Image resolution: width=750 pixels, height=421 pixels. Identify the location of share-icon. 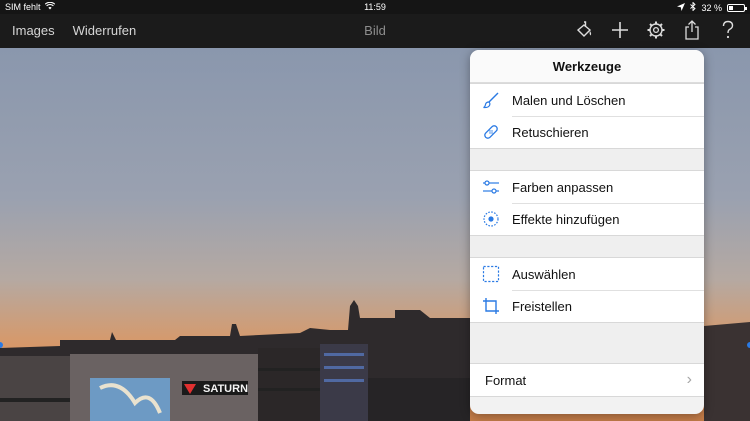
(692, 31).